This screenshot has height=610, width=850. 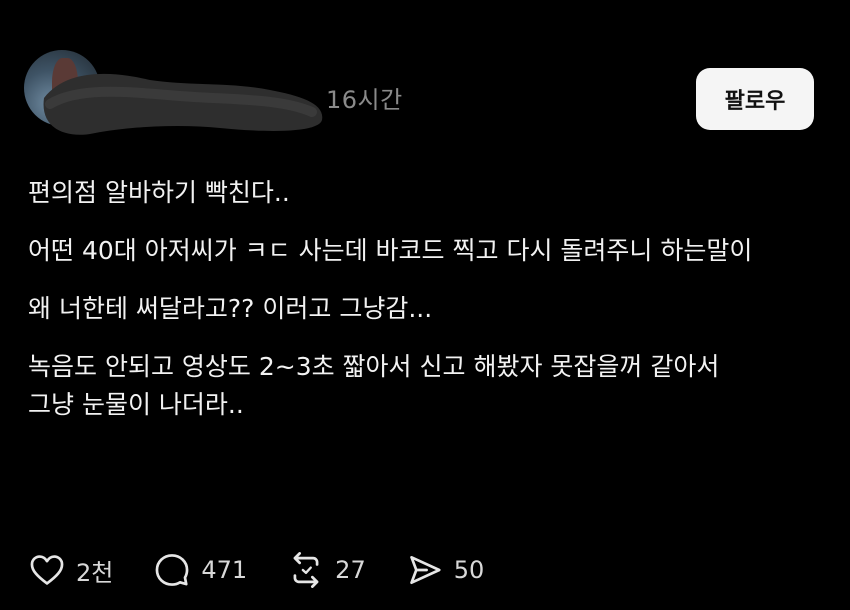 What do you see at coordinates (469, 570) in the screenshot?
I see `share-count: 50` at bounding box center [469, 570].